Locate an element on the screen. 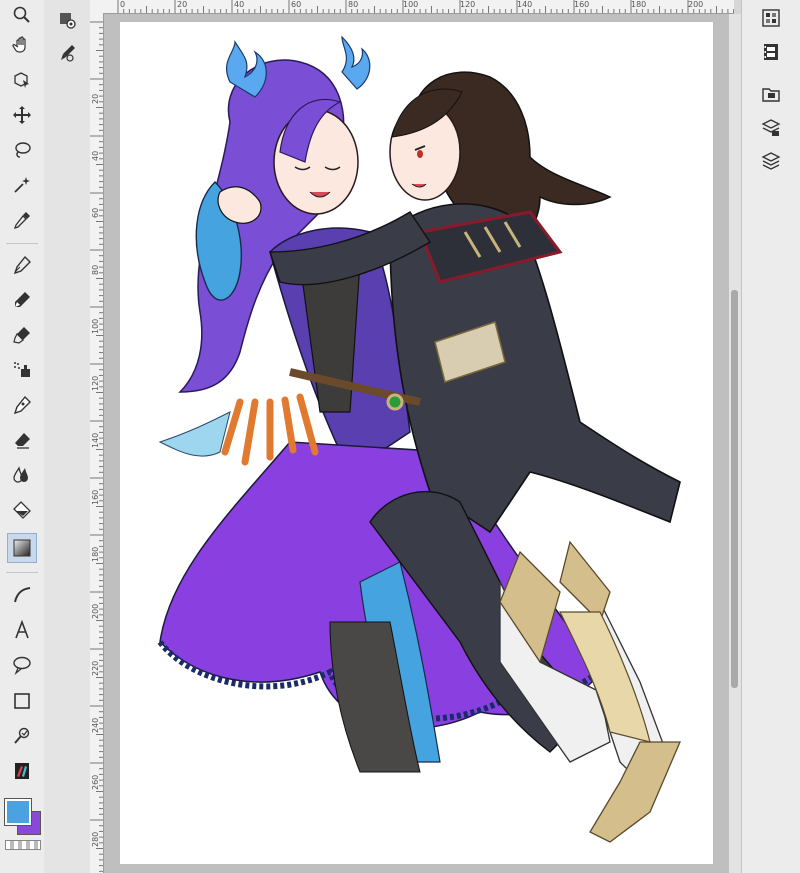 The height and width of the screenshot is (873, 800). text-tool is located at coordinates (22, 630).